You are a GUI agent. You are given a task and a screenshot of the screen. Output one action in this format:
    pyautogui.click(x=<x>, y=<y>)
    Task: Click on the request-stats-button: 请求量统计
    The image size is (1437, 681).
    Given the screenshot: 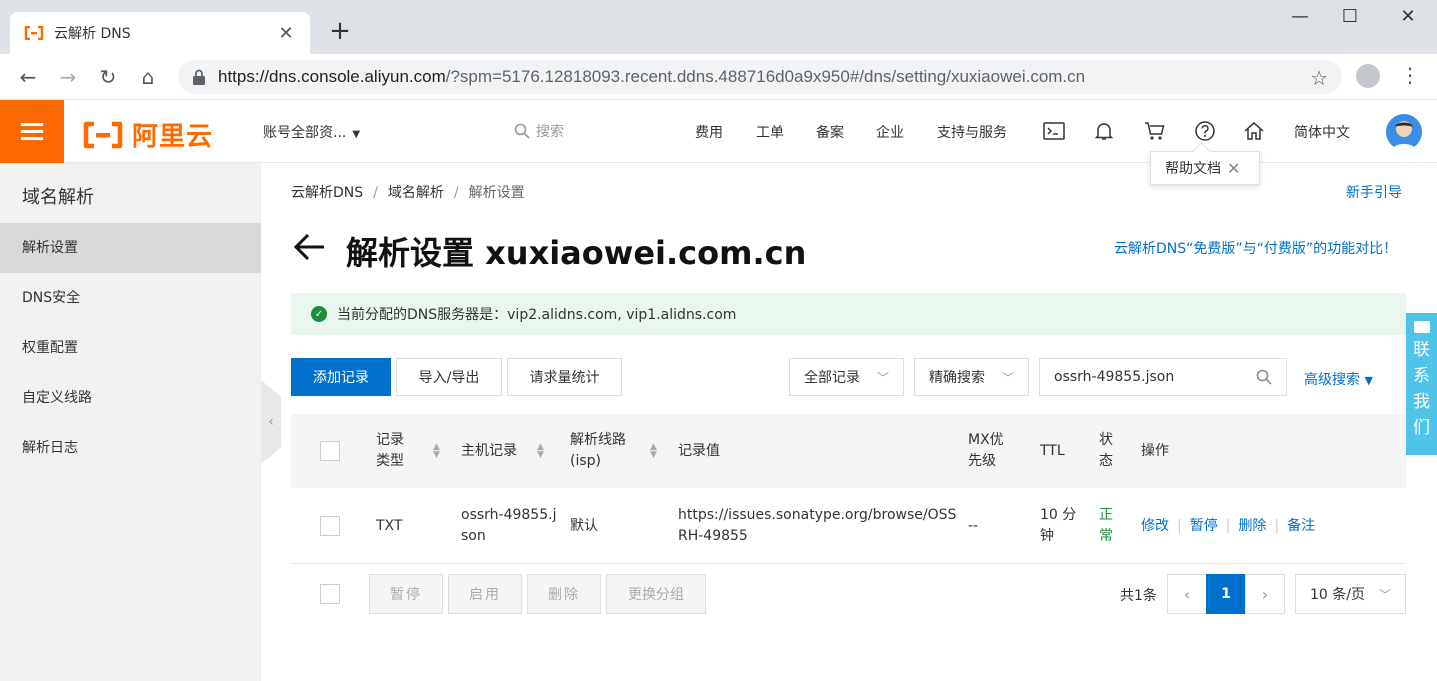 What is the action you would take?
    pyautogui.click(x=564, y=377)
    